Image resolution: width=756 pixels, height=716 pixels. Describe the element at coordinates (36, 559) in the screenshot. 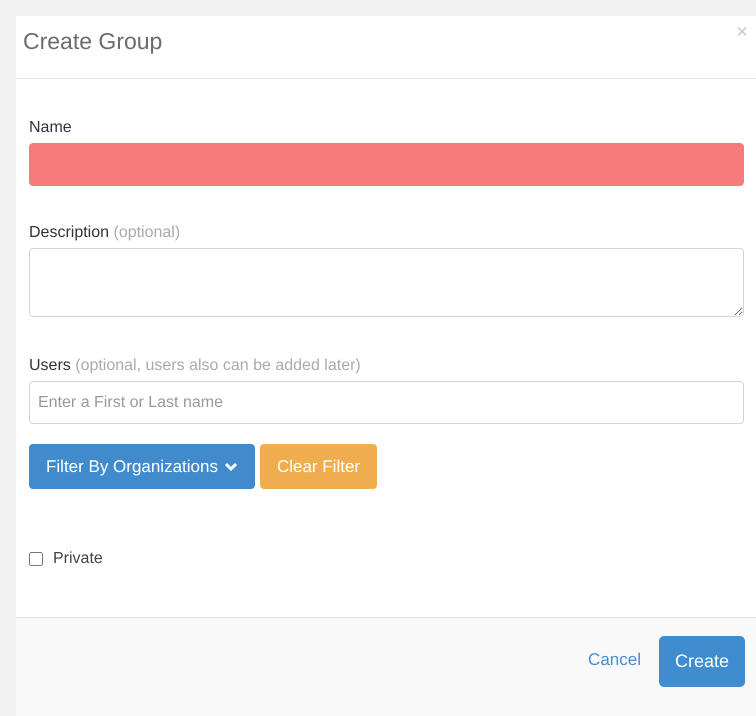

I see `private-checkbox` at that location.